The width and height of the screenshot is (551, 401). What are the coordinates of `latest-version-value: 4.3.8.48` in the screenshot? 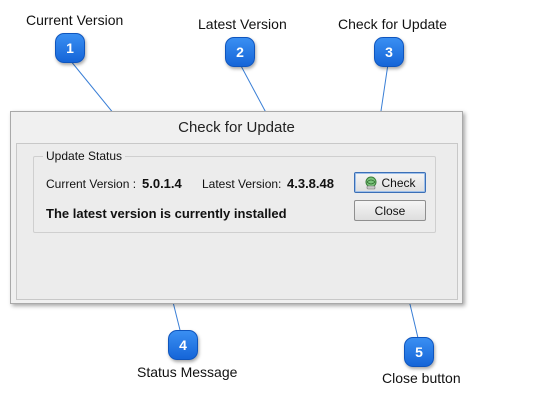 It's located at (310, 183).